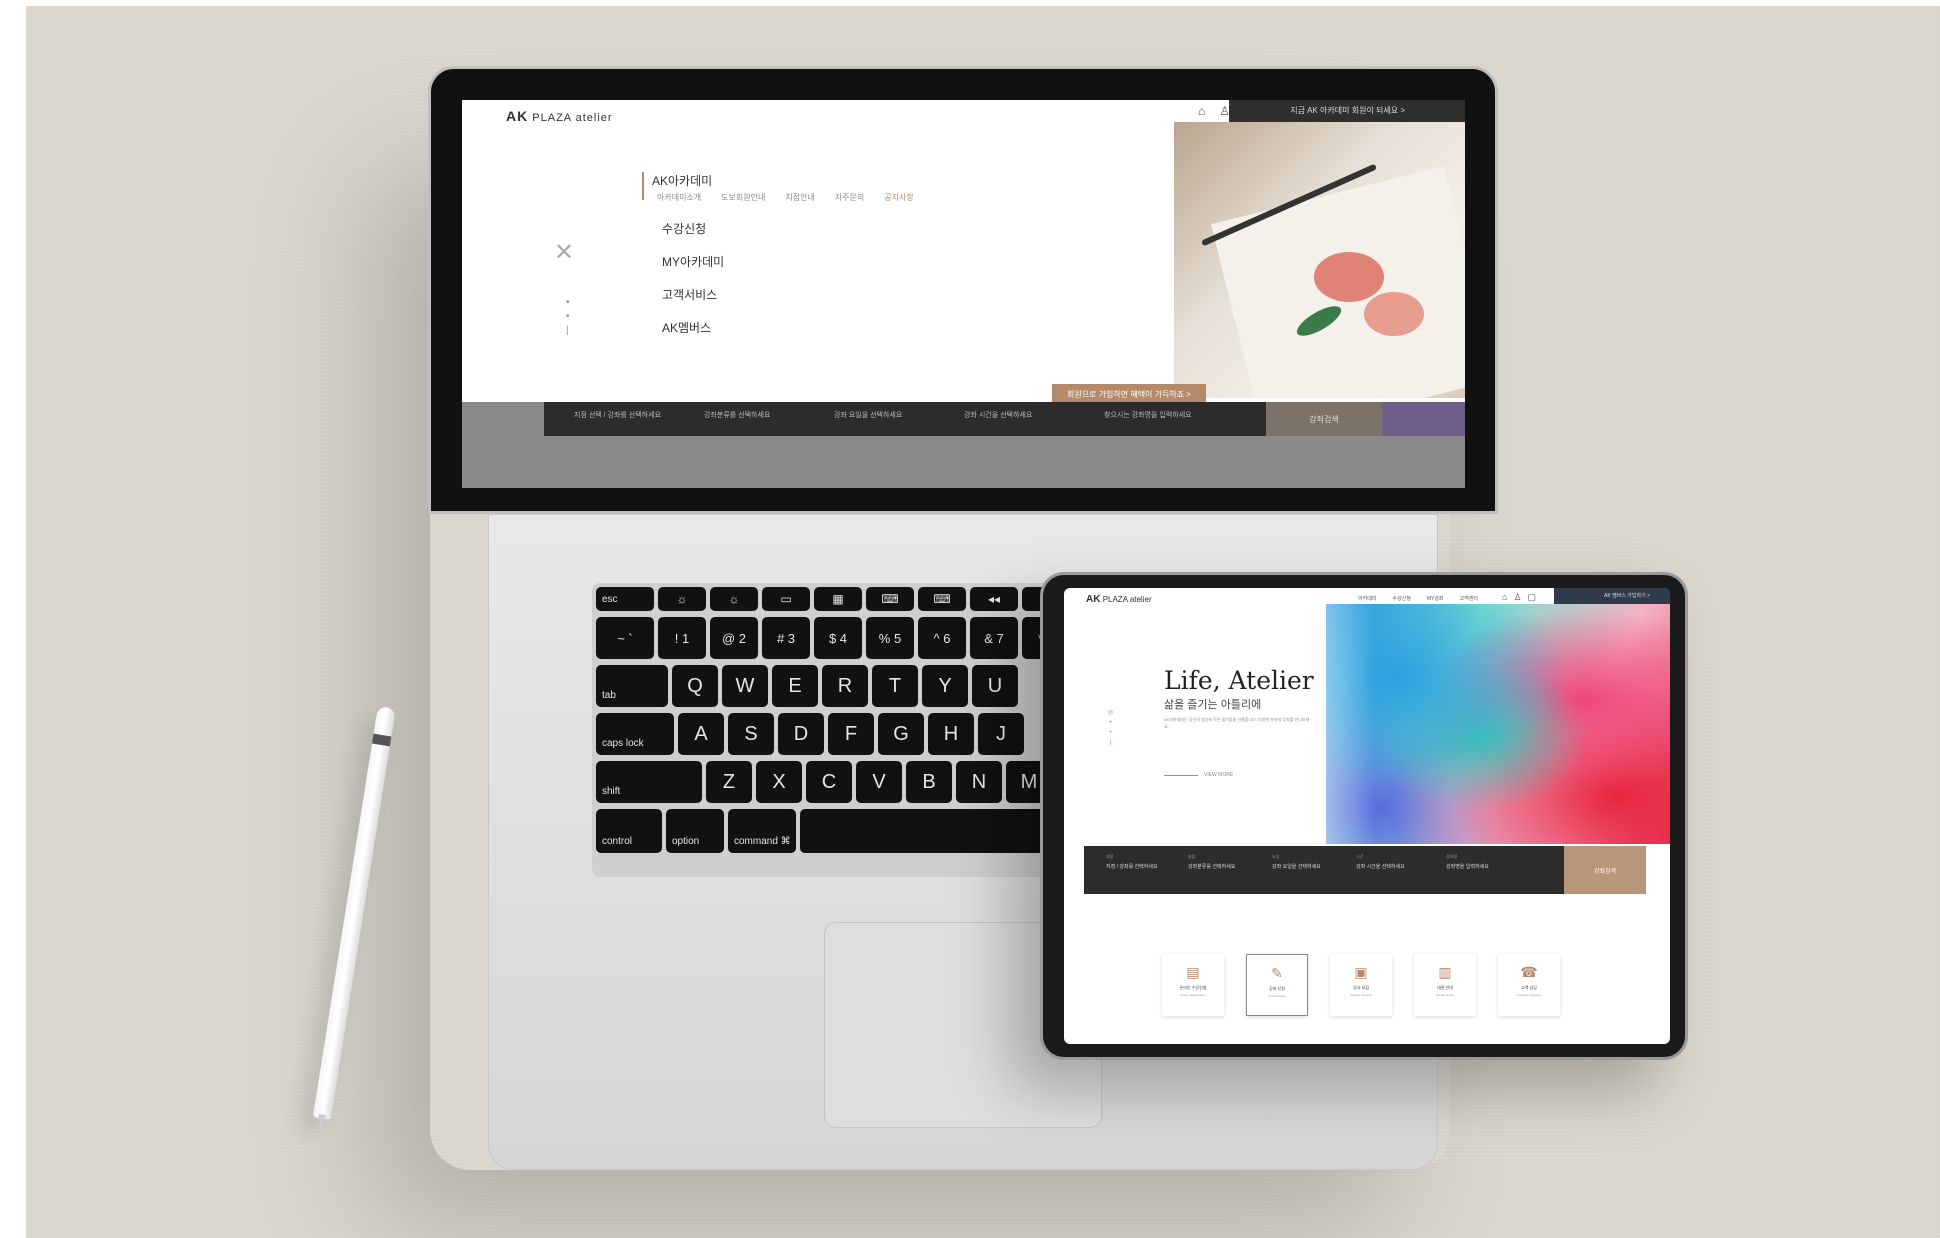 Image resolution: width=1940 pixels, height=1238 pixels. I want to click on key-1: ! 1, so click(682, 638).